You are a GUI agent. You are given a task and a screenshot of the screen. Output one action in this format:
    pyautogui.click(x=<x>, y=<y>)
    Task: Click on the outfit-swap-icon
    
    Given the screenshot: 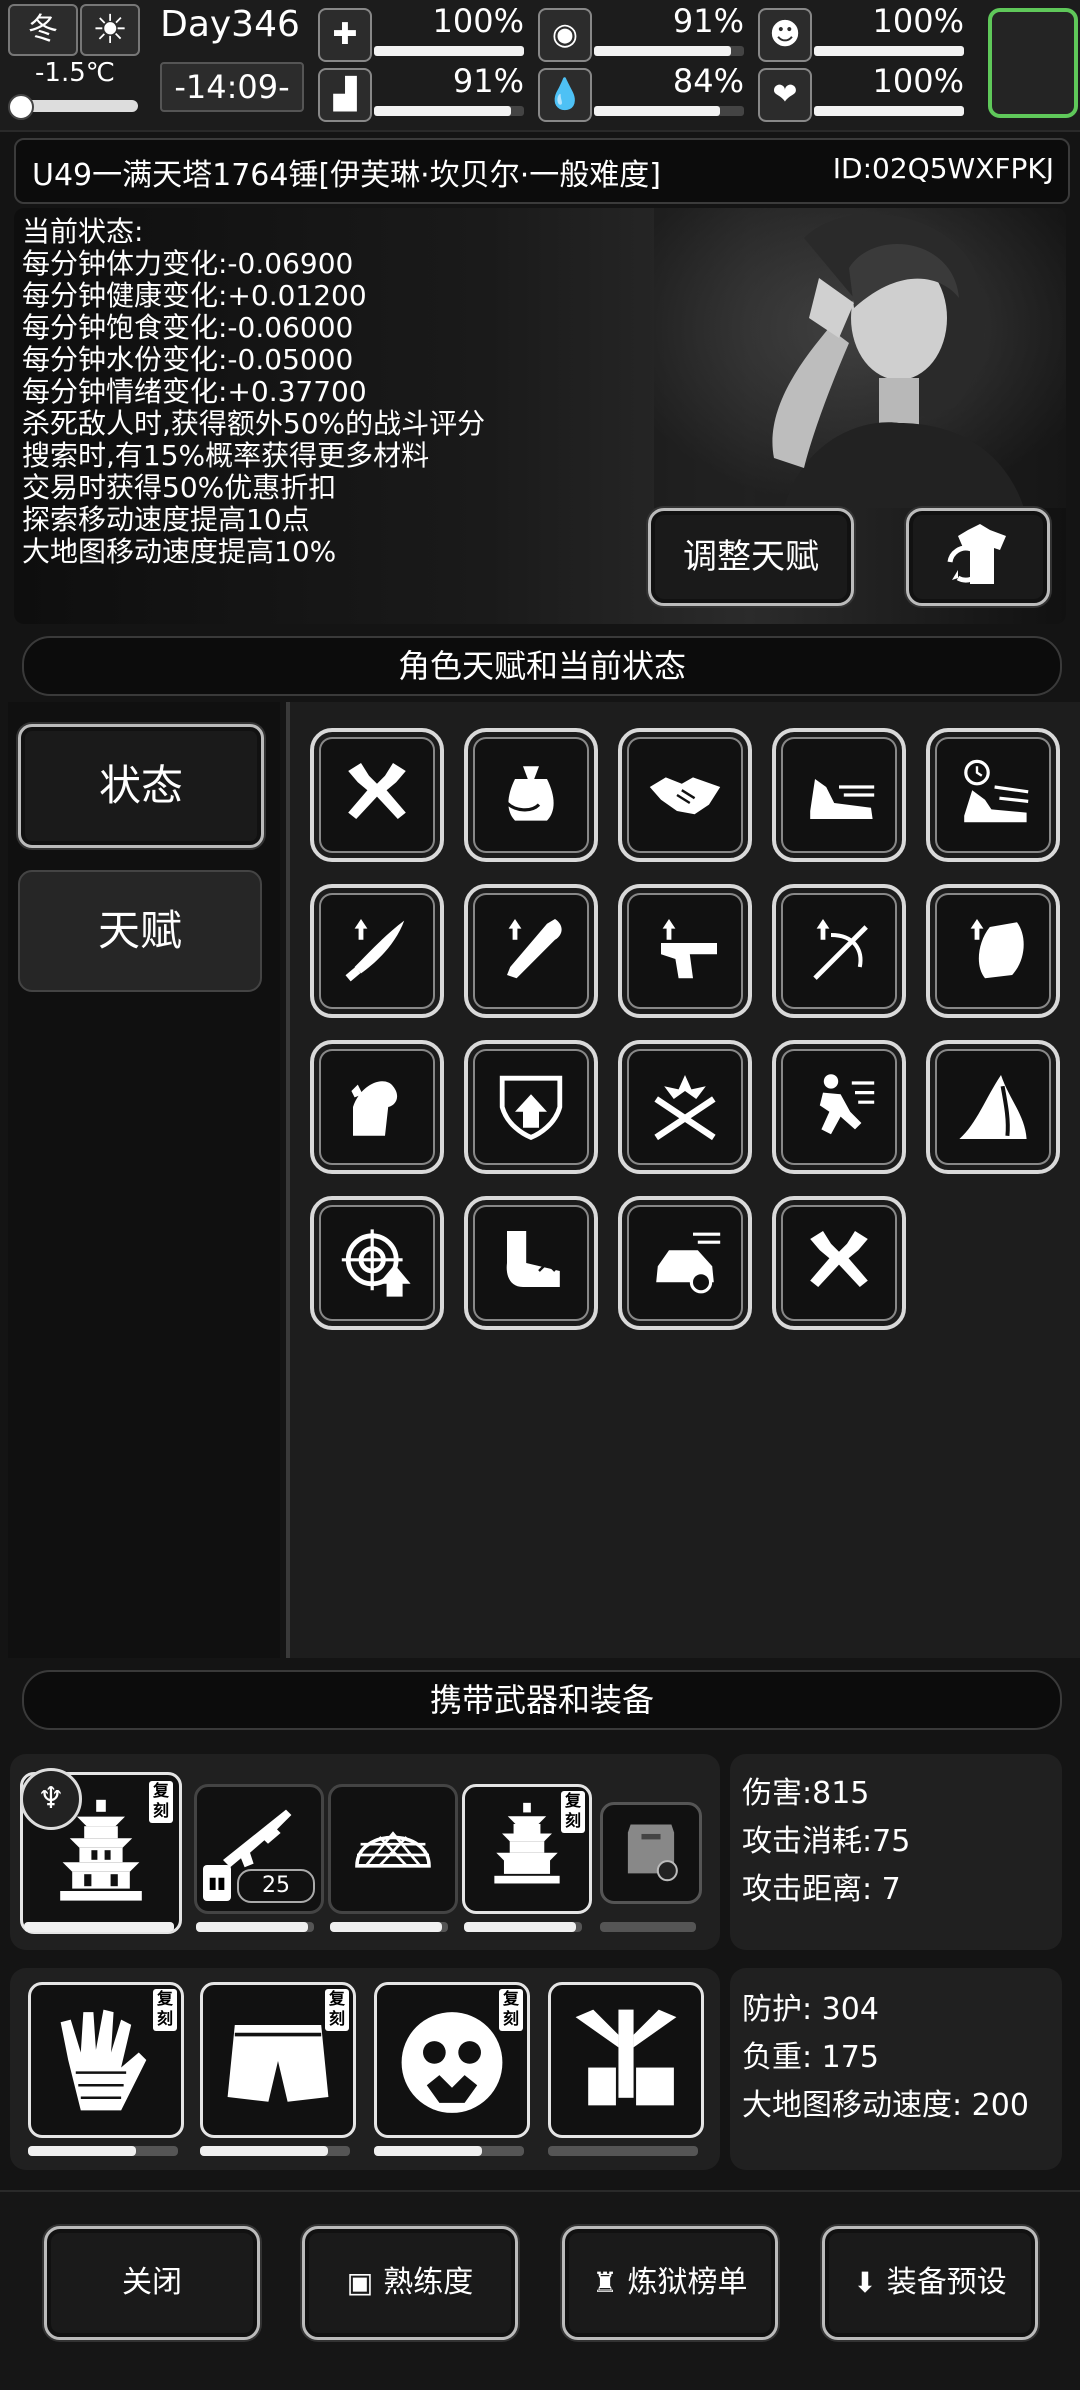 What is the action you would take?
    pyautogui.click(x=976, y=554)
    